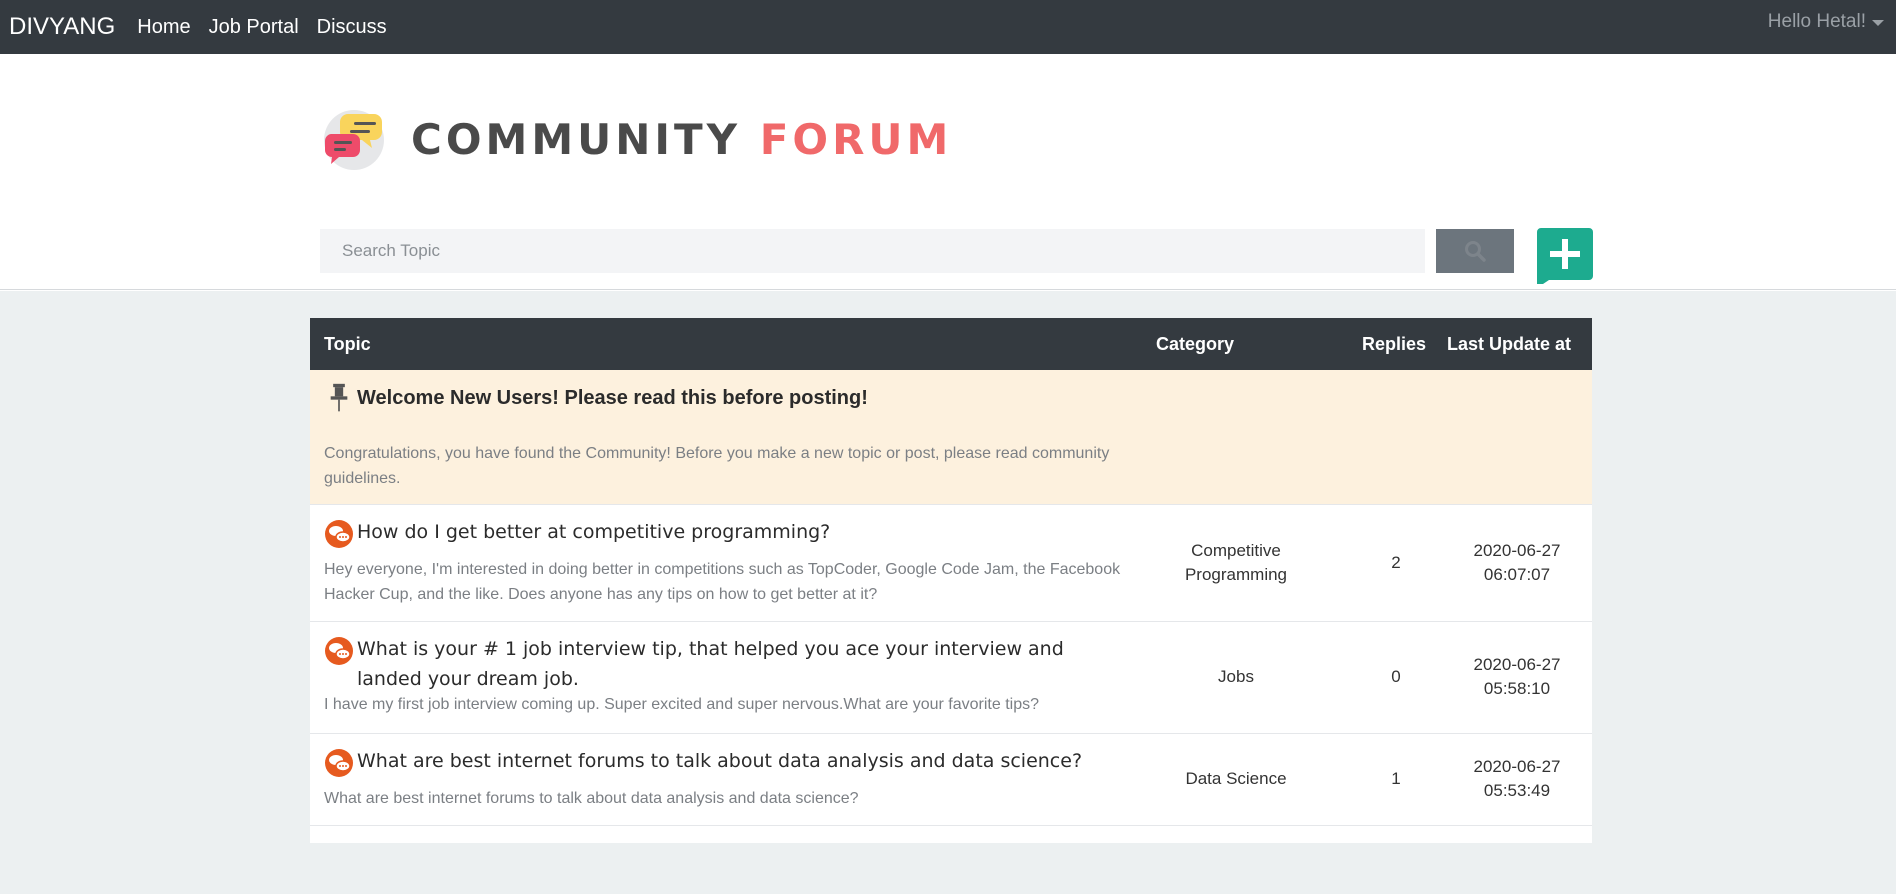 The image size is (1896, 894). I want to click on nav-links: Home Job Portal Discuss, so click(270, 27).